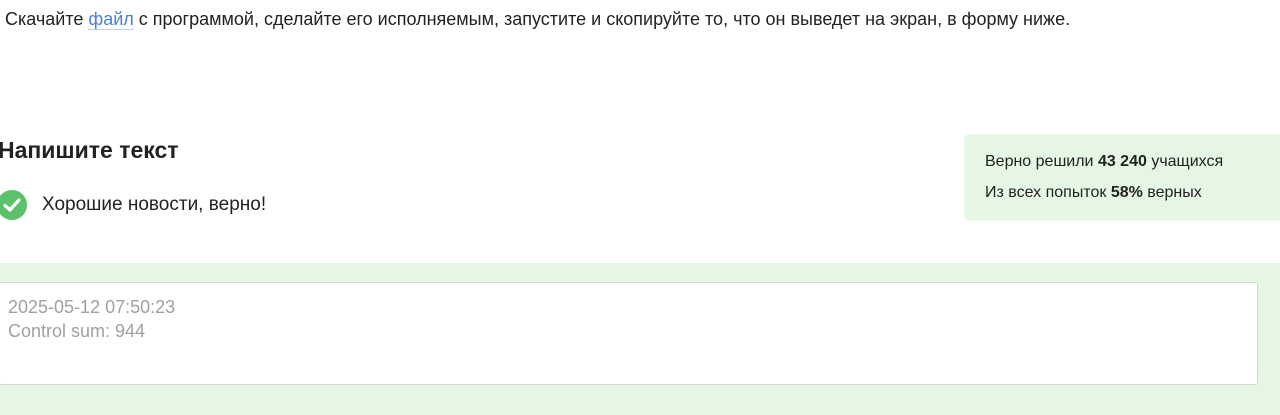  I want to click on feedback-message: Хорошие новости, верно!, so click(133, 205).